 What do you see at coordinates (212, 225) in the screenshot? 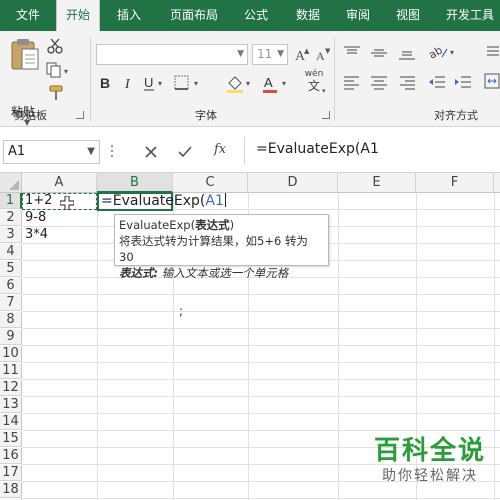
I see `tooltip-param: 表达式` at bounding box center [212, 225].